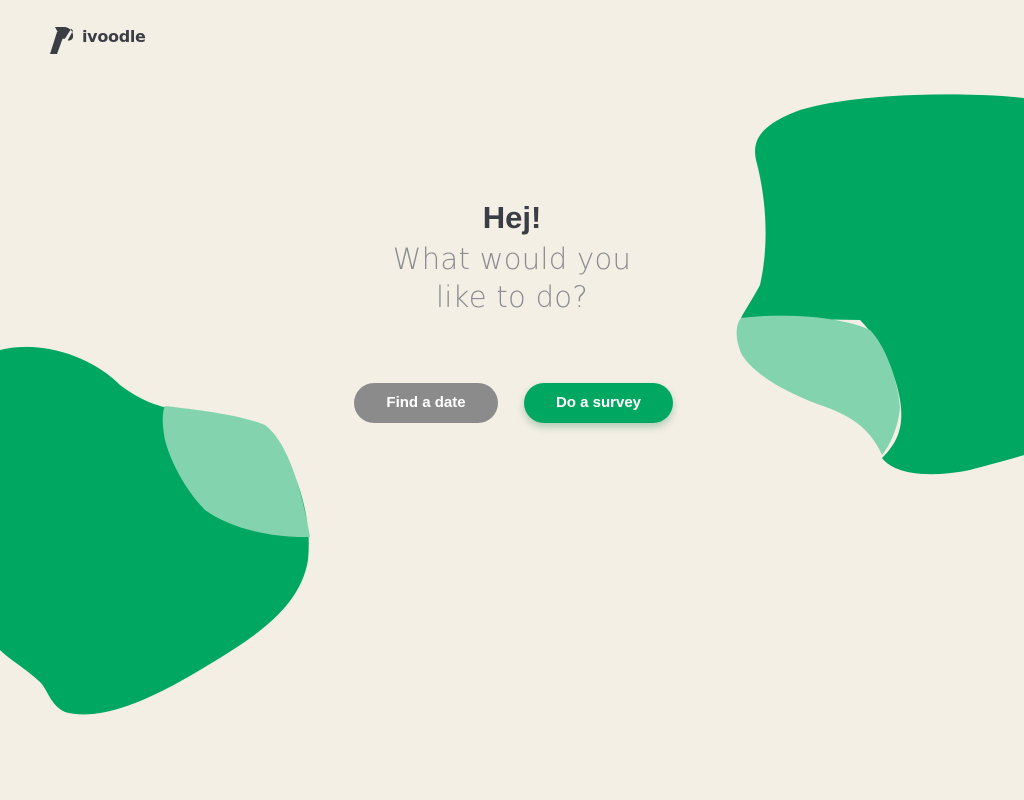 This screenshot has height=800, width=1024. I want to click on right-green-blob, so click(880, 284).